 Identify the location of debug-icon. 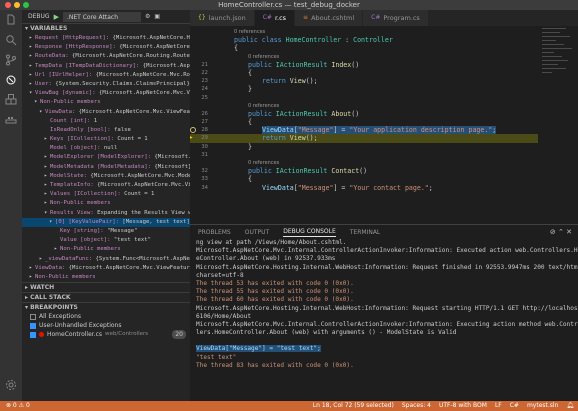
(11, 80).